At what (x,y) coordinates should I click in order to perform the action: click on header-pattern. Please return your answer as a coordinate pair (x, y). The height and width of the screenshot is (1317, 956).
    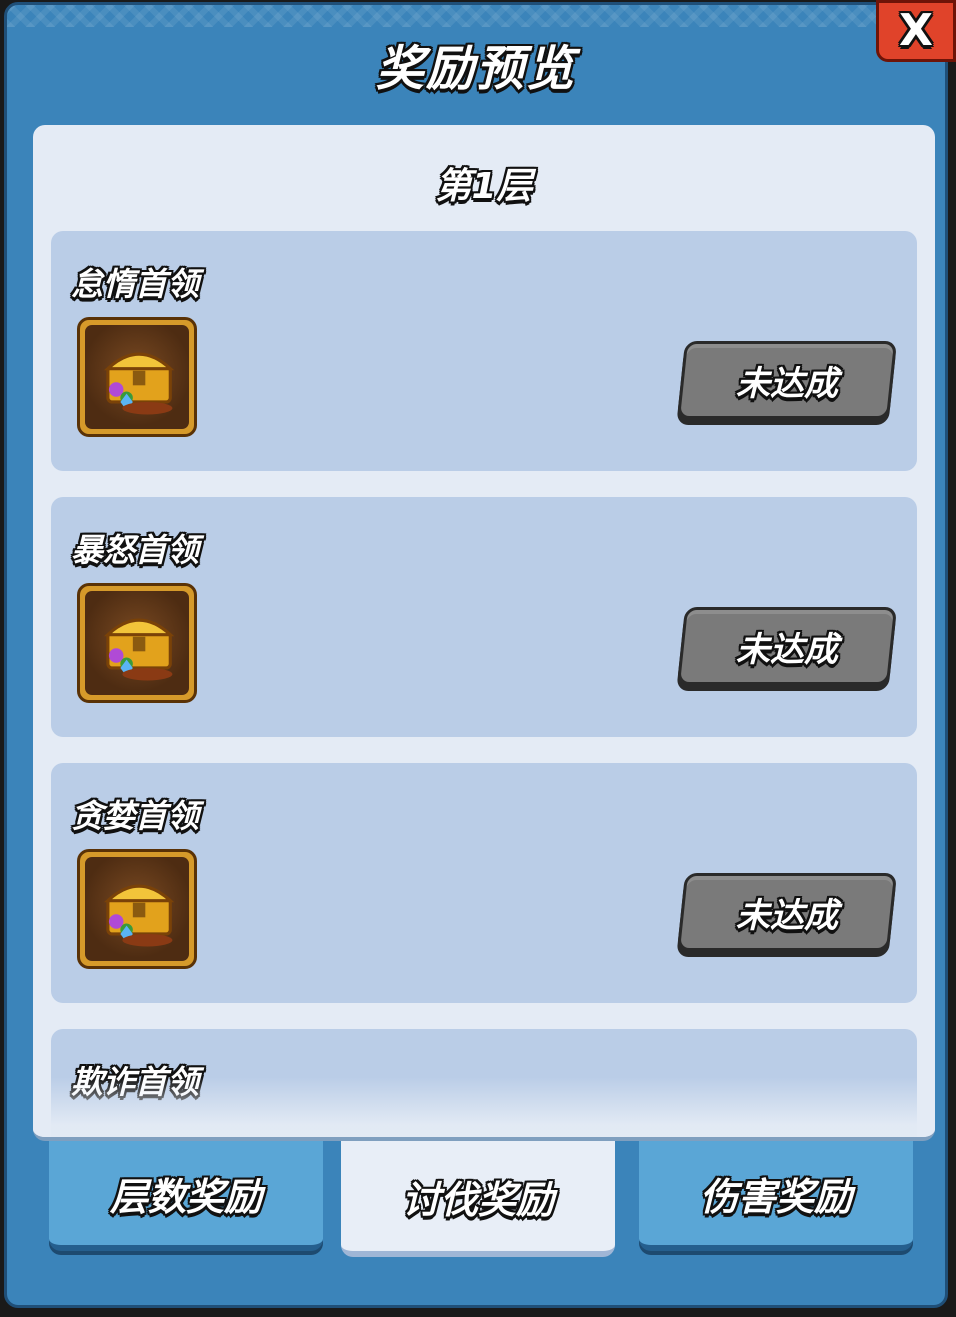
    Looking at the image, I should click on (476, 16).